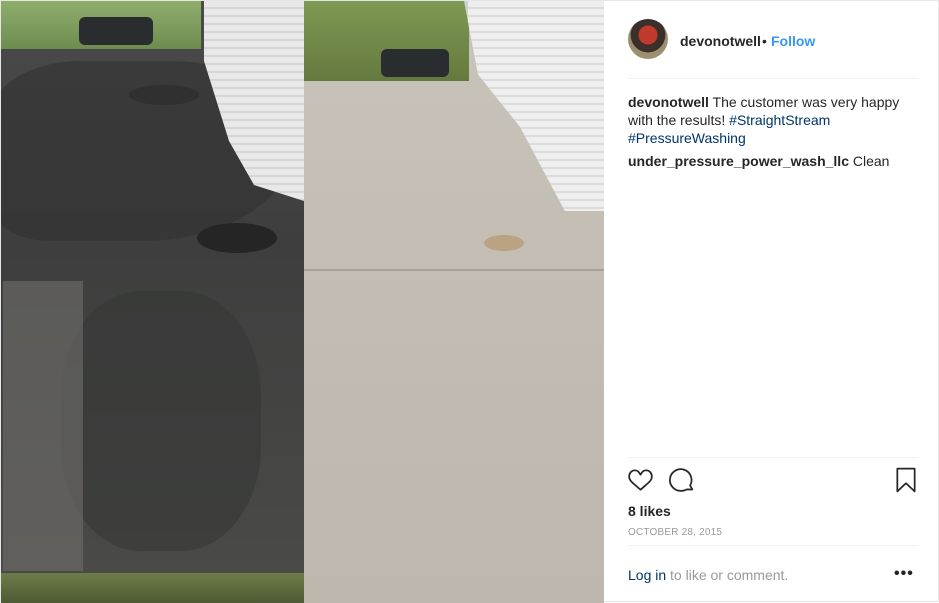 Image resolution: width=939 pixels, height=603 pixels. I want to click on dirt-stain, so click(161, 421).